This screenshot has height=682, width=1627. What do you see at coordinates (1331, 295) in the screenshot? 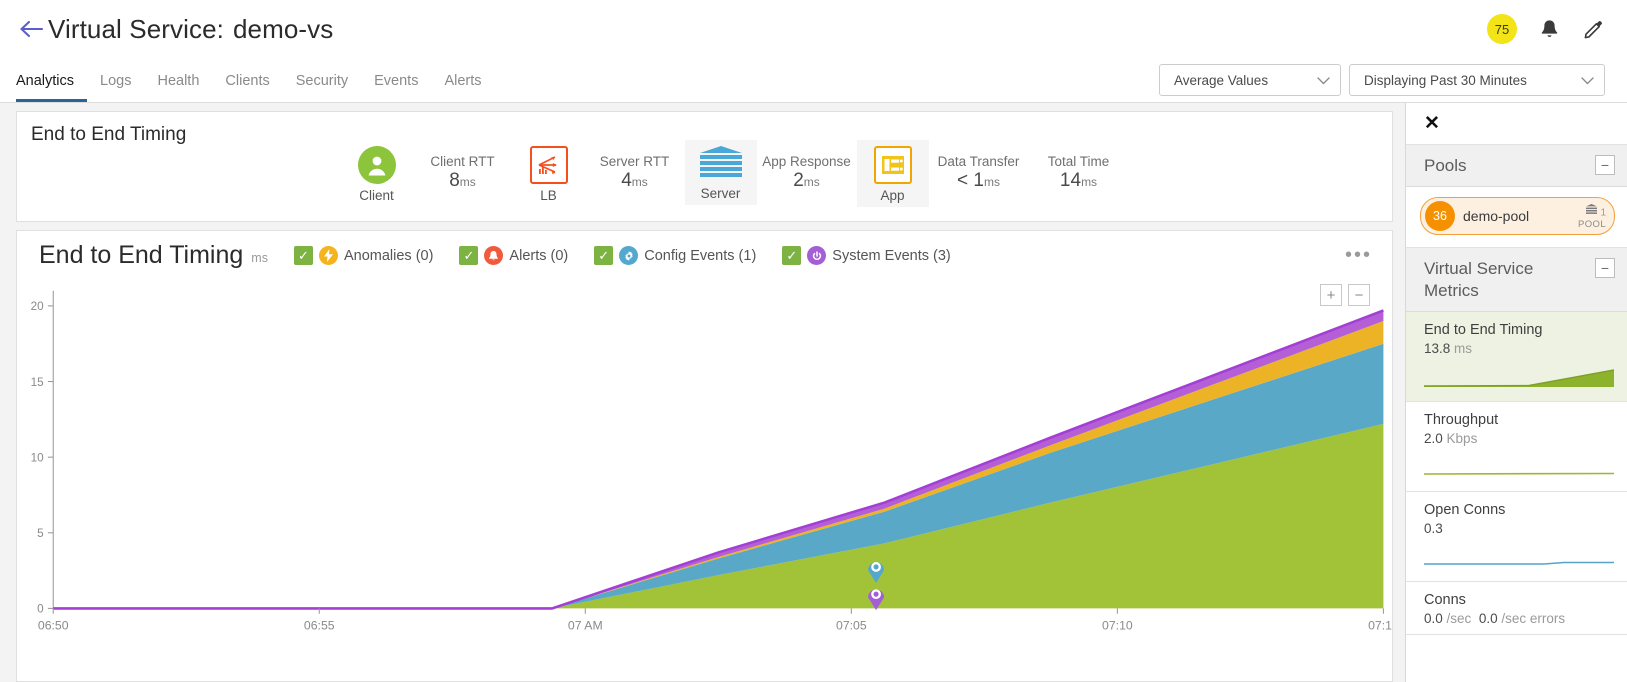
I see `zoom-in-button: +` at bounding box center [1331, 295].